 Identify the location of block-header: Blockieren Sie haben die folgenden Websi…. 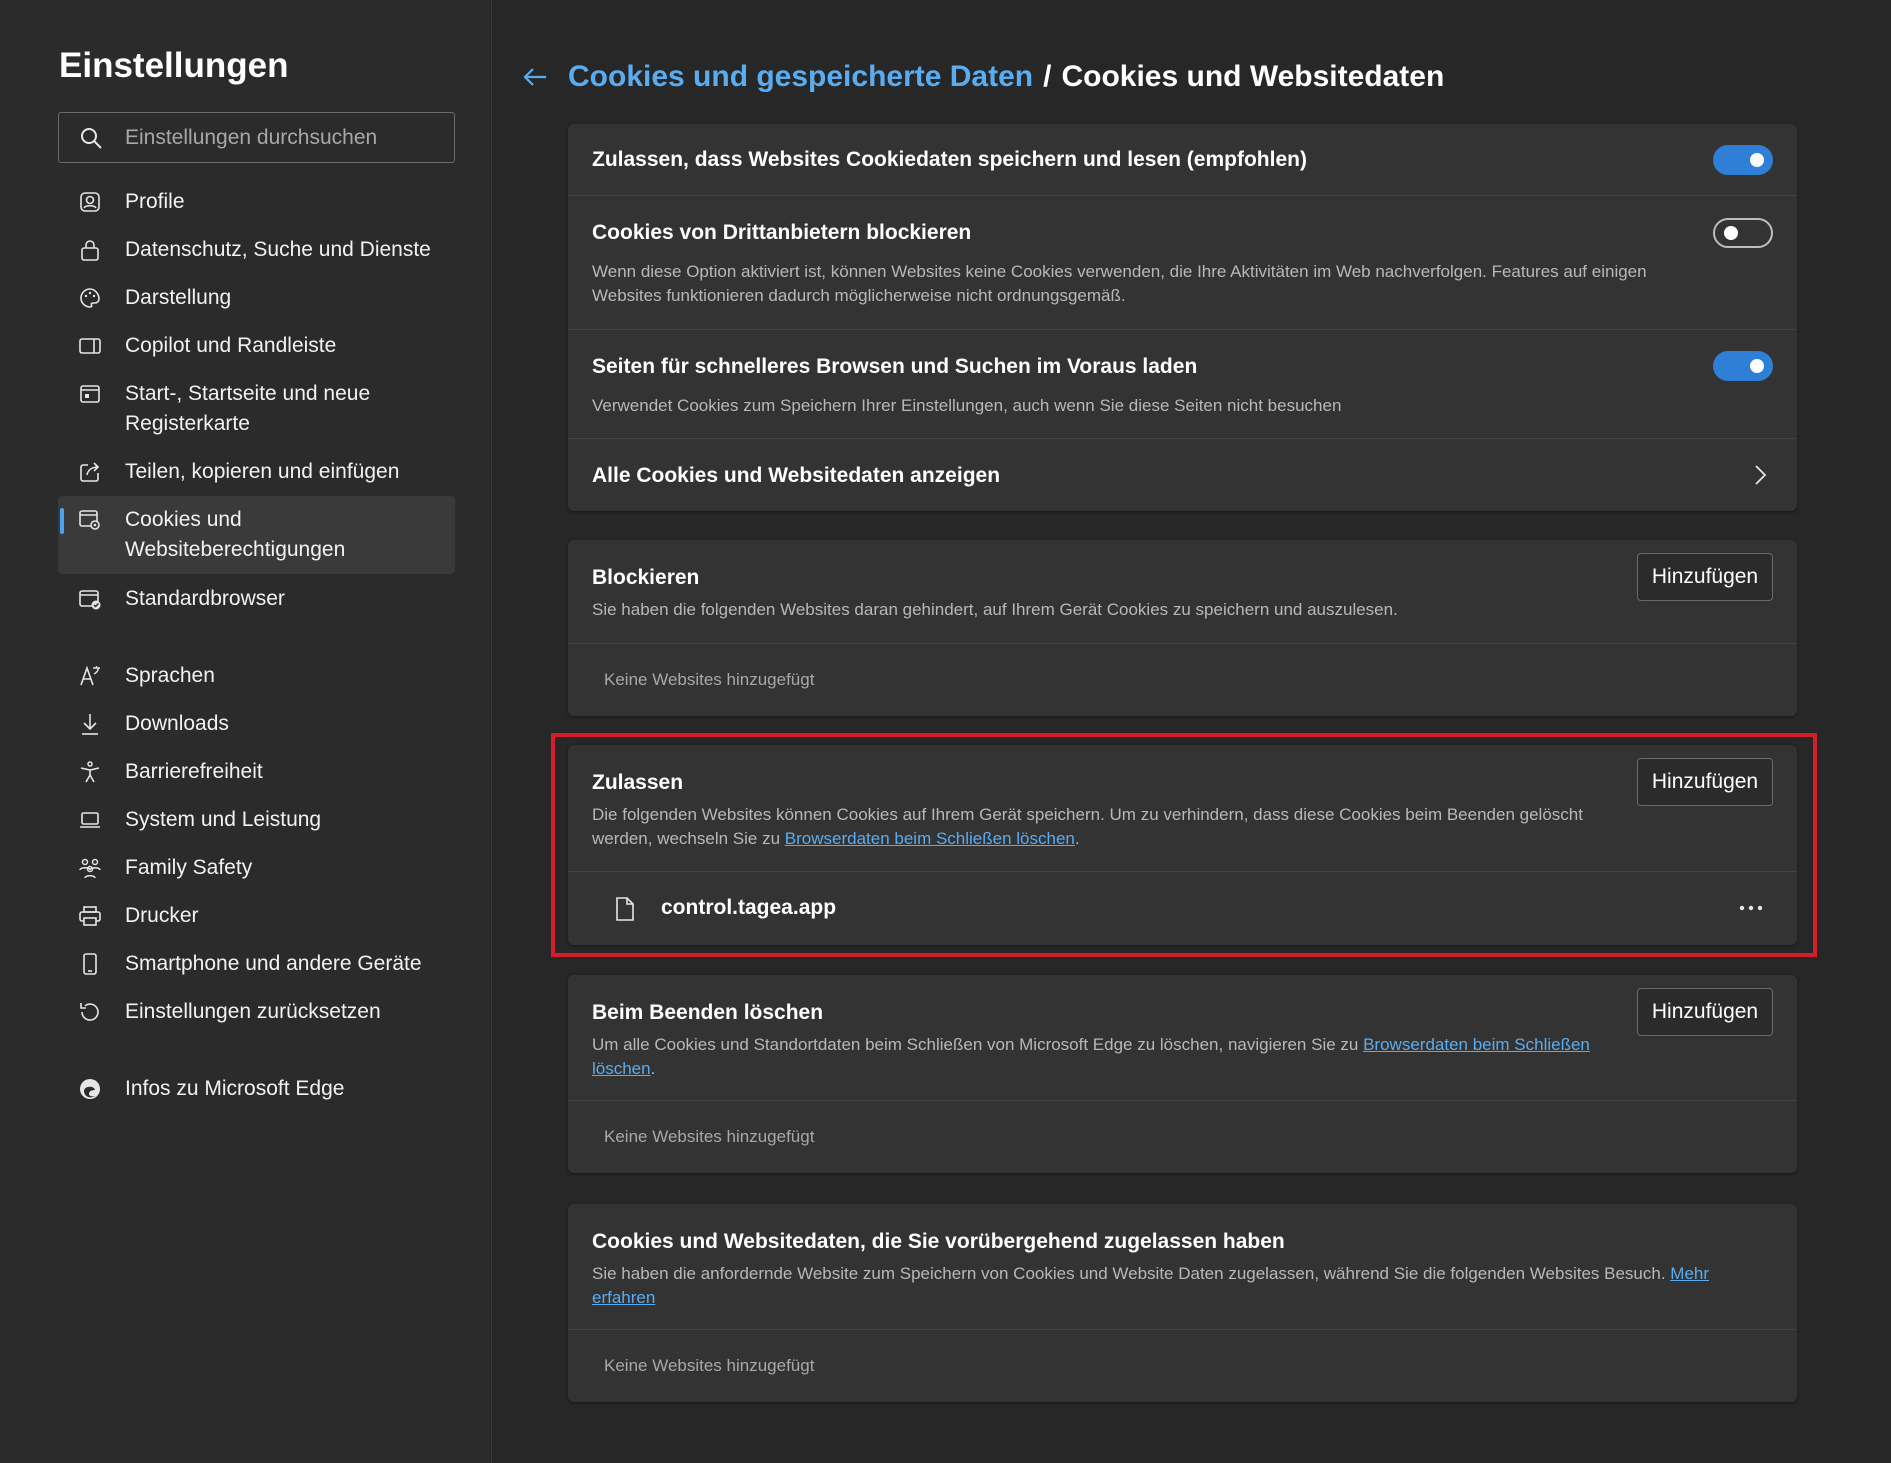
(1182, 592).